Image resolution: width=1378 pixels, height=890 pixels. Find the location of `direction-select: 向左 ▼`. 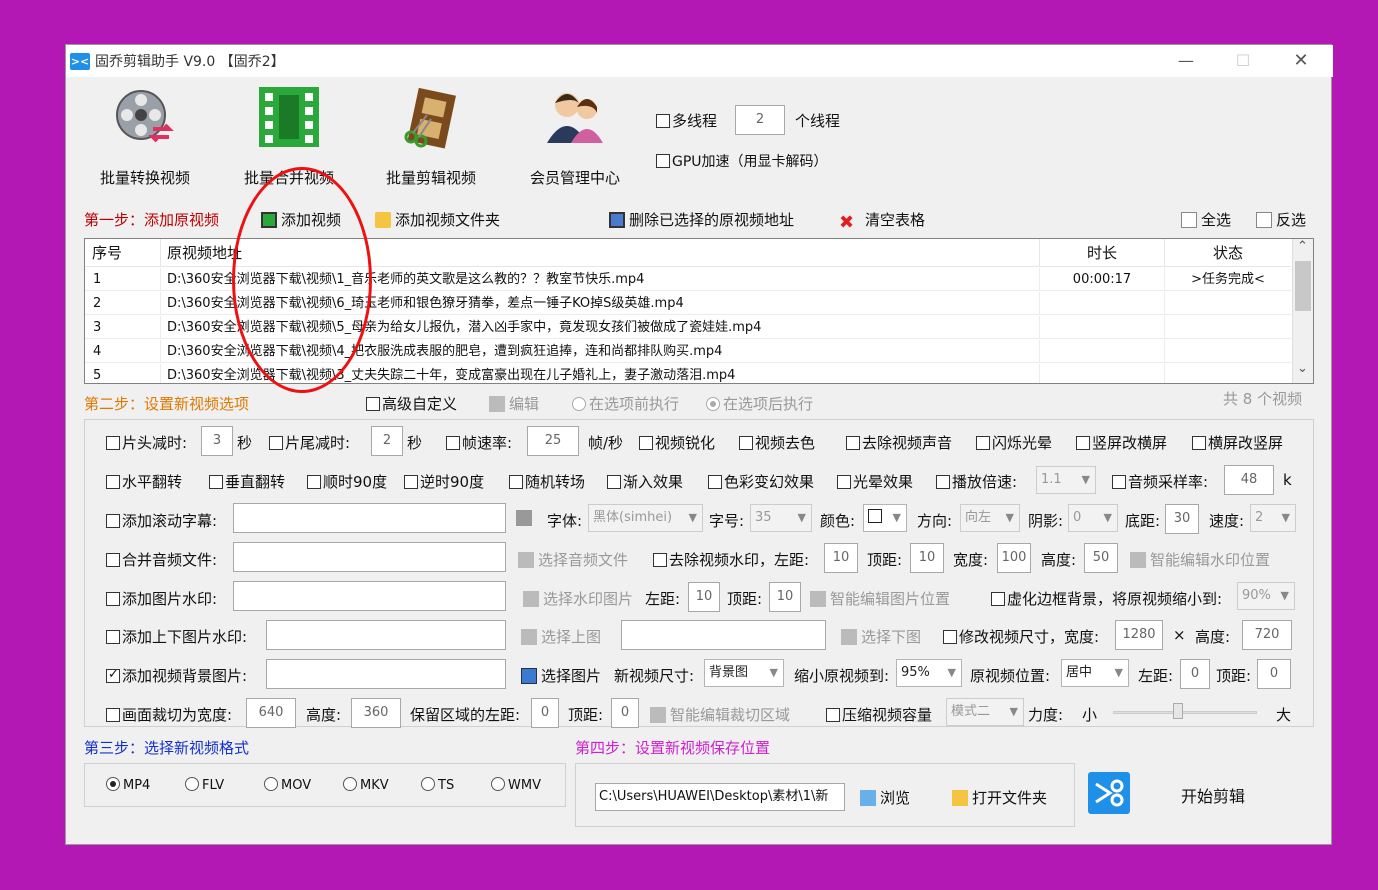

direction-select: 向左 ▼ is located at coordinates (990, 518).